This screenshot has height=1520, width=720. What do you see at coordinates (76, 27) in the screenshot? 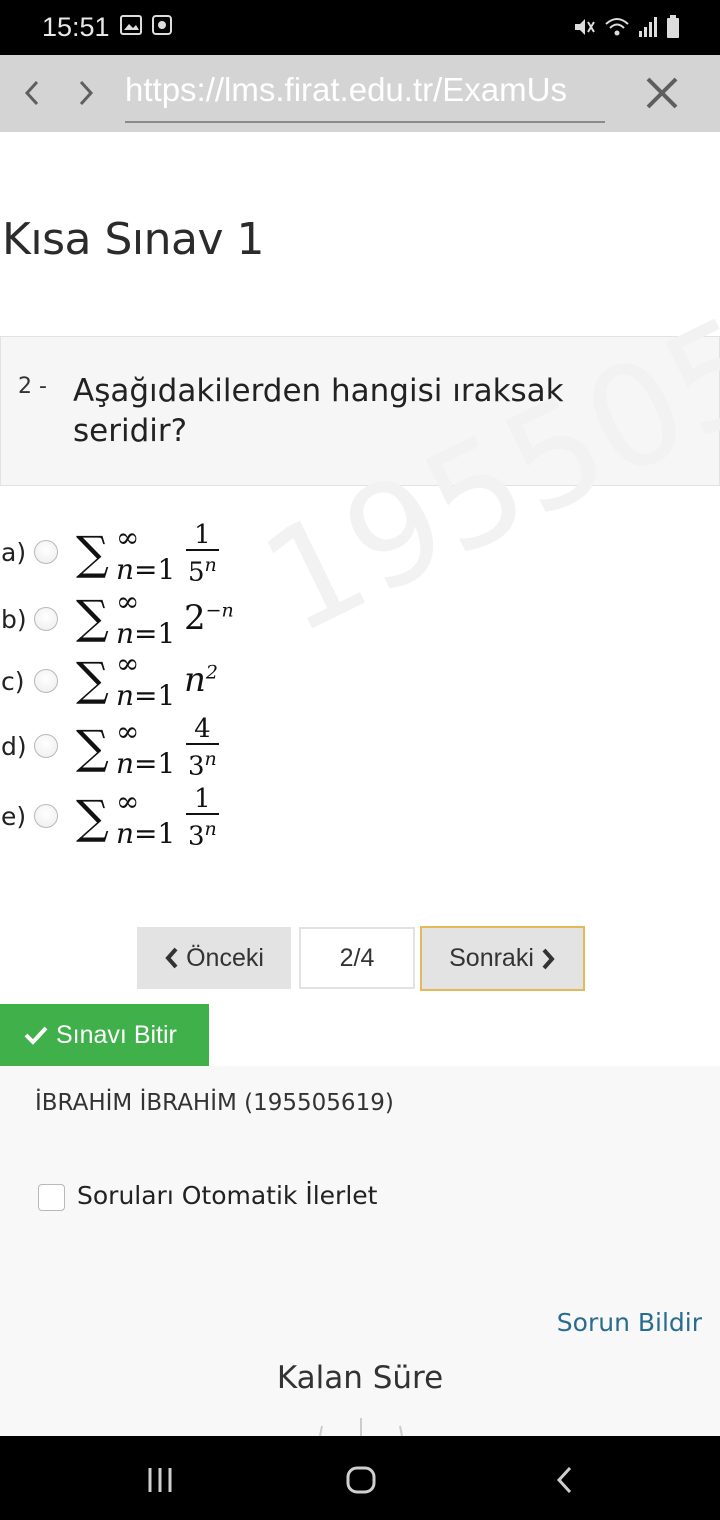
I see `status-time: 15:51` at bounding box center [76, 27].